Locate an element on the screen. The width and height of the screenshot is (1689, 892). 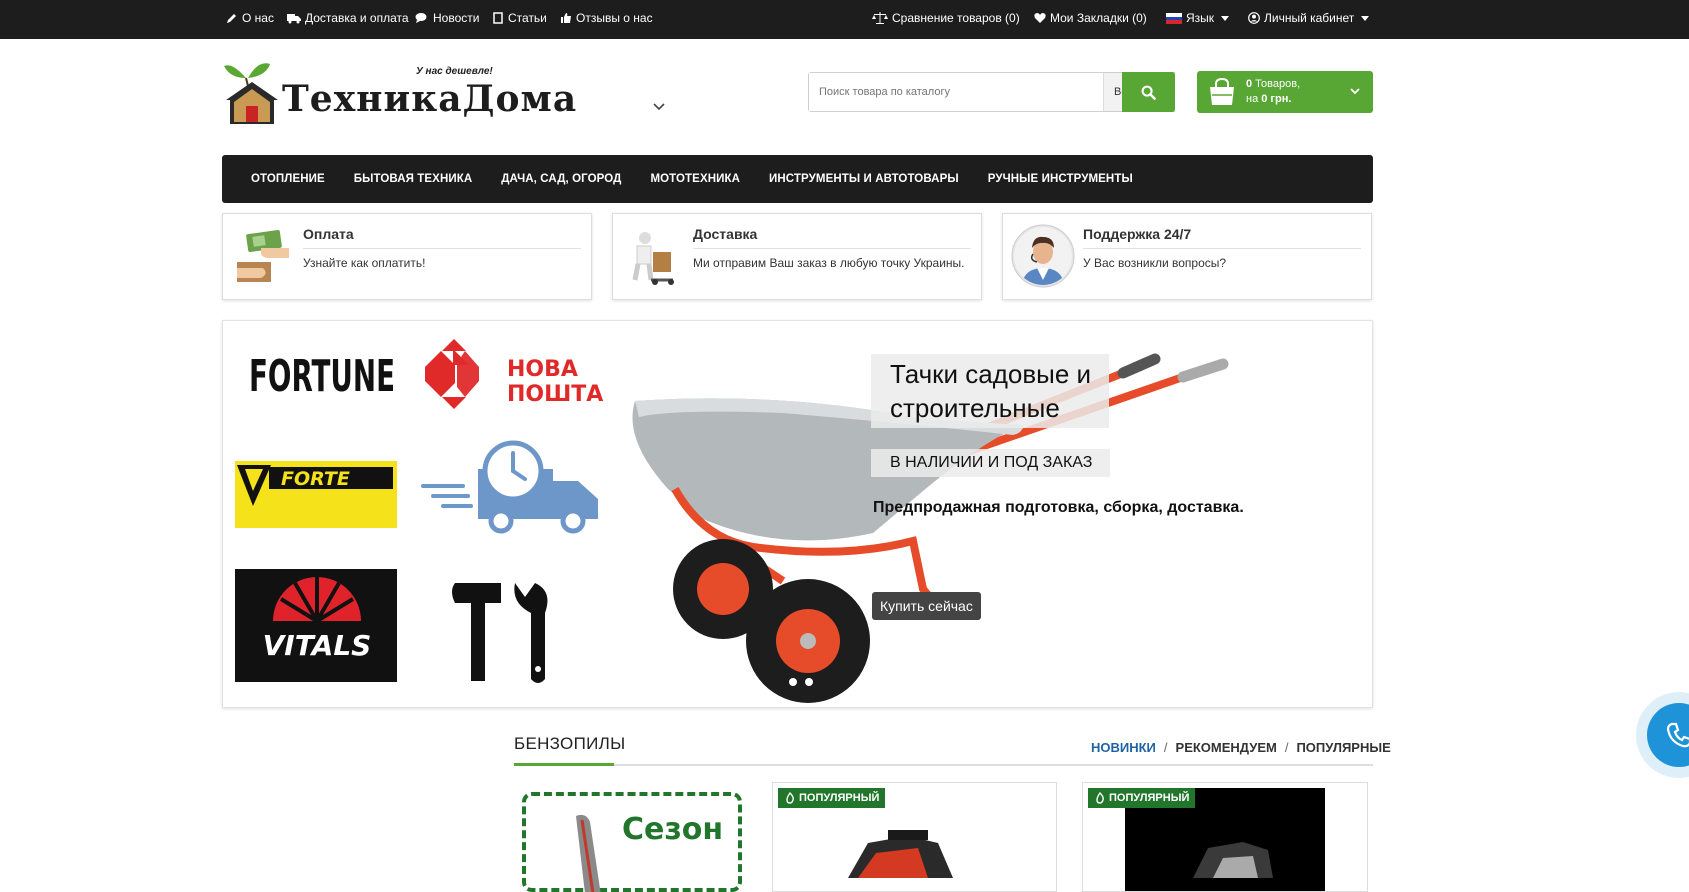
shopping-bag-icon is located at coordinates (1222, 91).